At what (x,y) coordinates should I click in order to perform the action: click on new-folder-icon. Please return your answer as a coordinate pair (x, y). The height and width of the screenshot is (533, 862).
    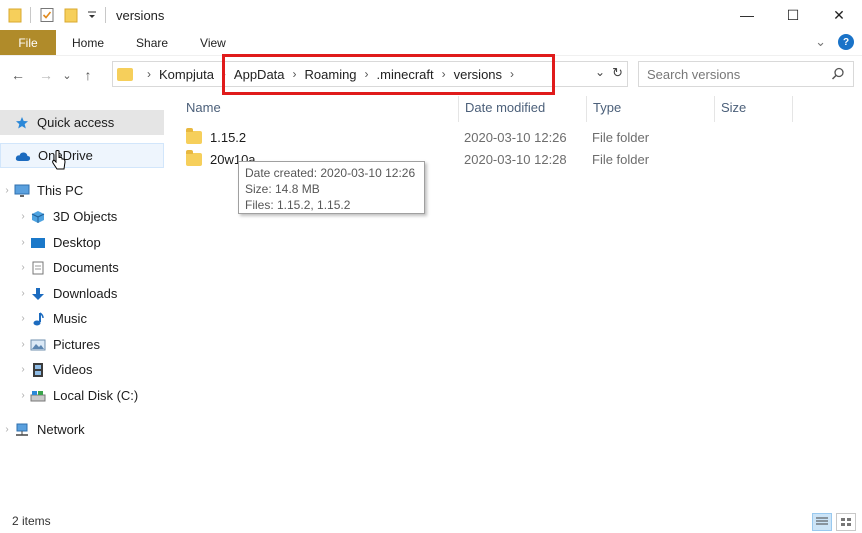
    Looking at the image, I should click on (71, 15).